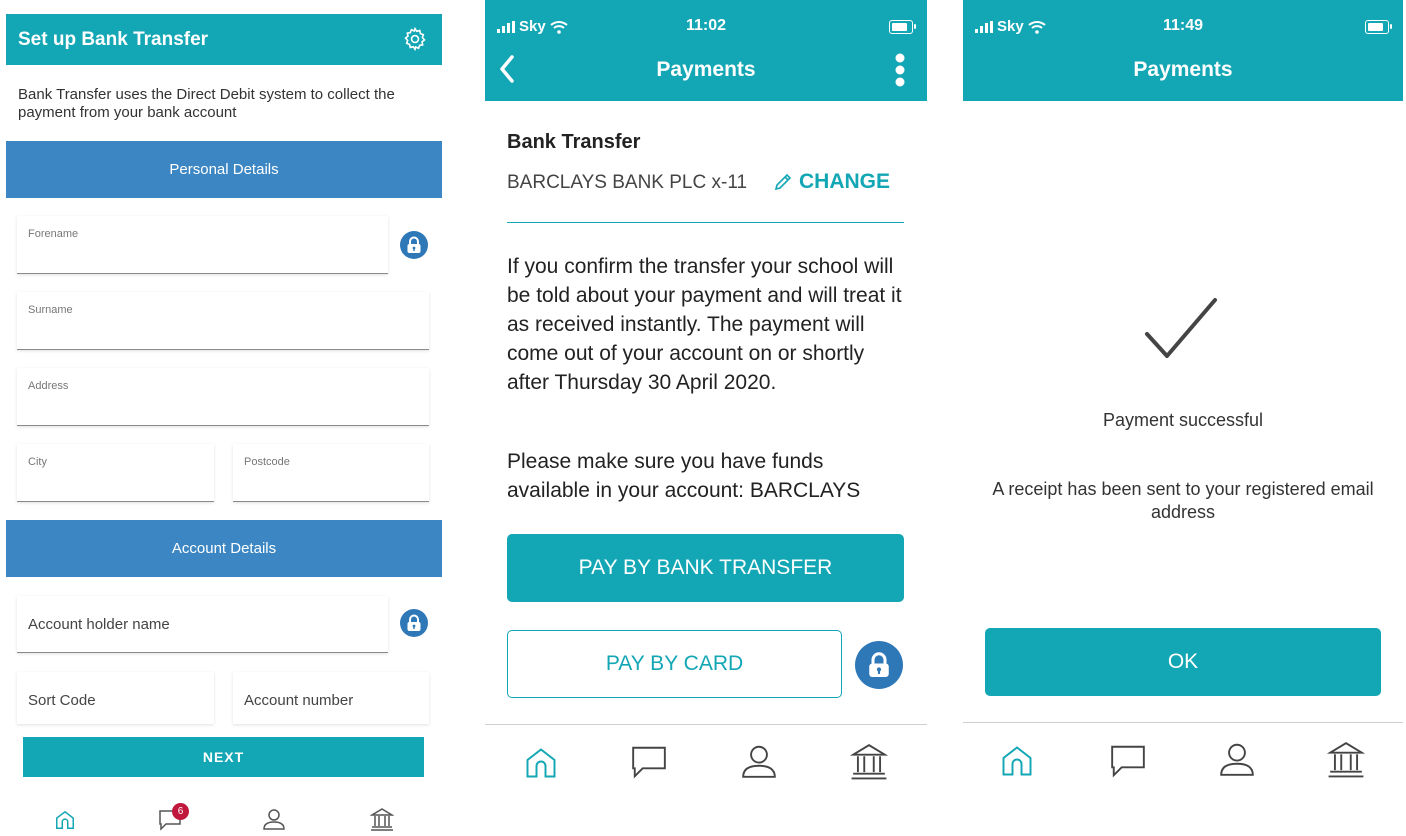 This screenshot has height=836, width=1406. Describe the element at coordinates (180, 811) in the screenshot. I see `messages-badge: 6` at that location.